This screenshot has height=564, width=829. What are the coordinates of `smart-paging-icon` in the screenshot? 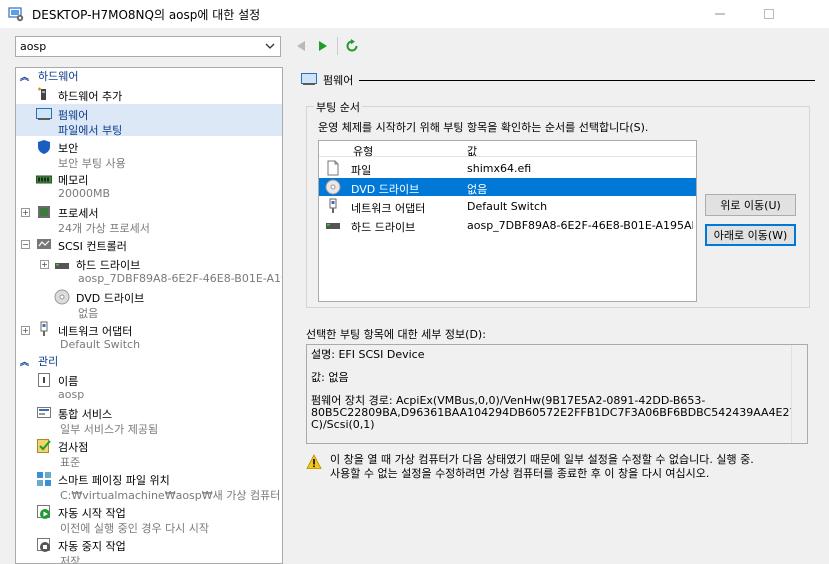 It's located at (44, 479).